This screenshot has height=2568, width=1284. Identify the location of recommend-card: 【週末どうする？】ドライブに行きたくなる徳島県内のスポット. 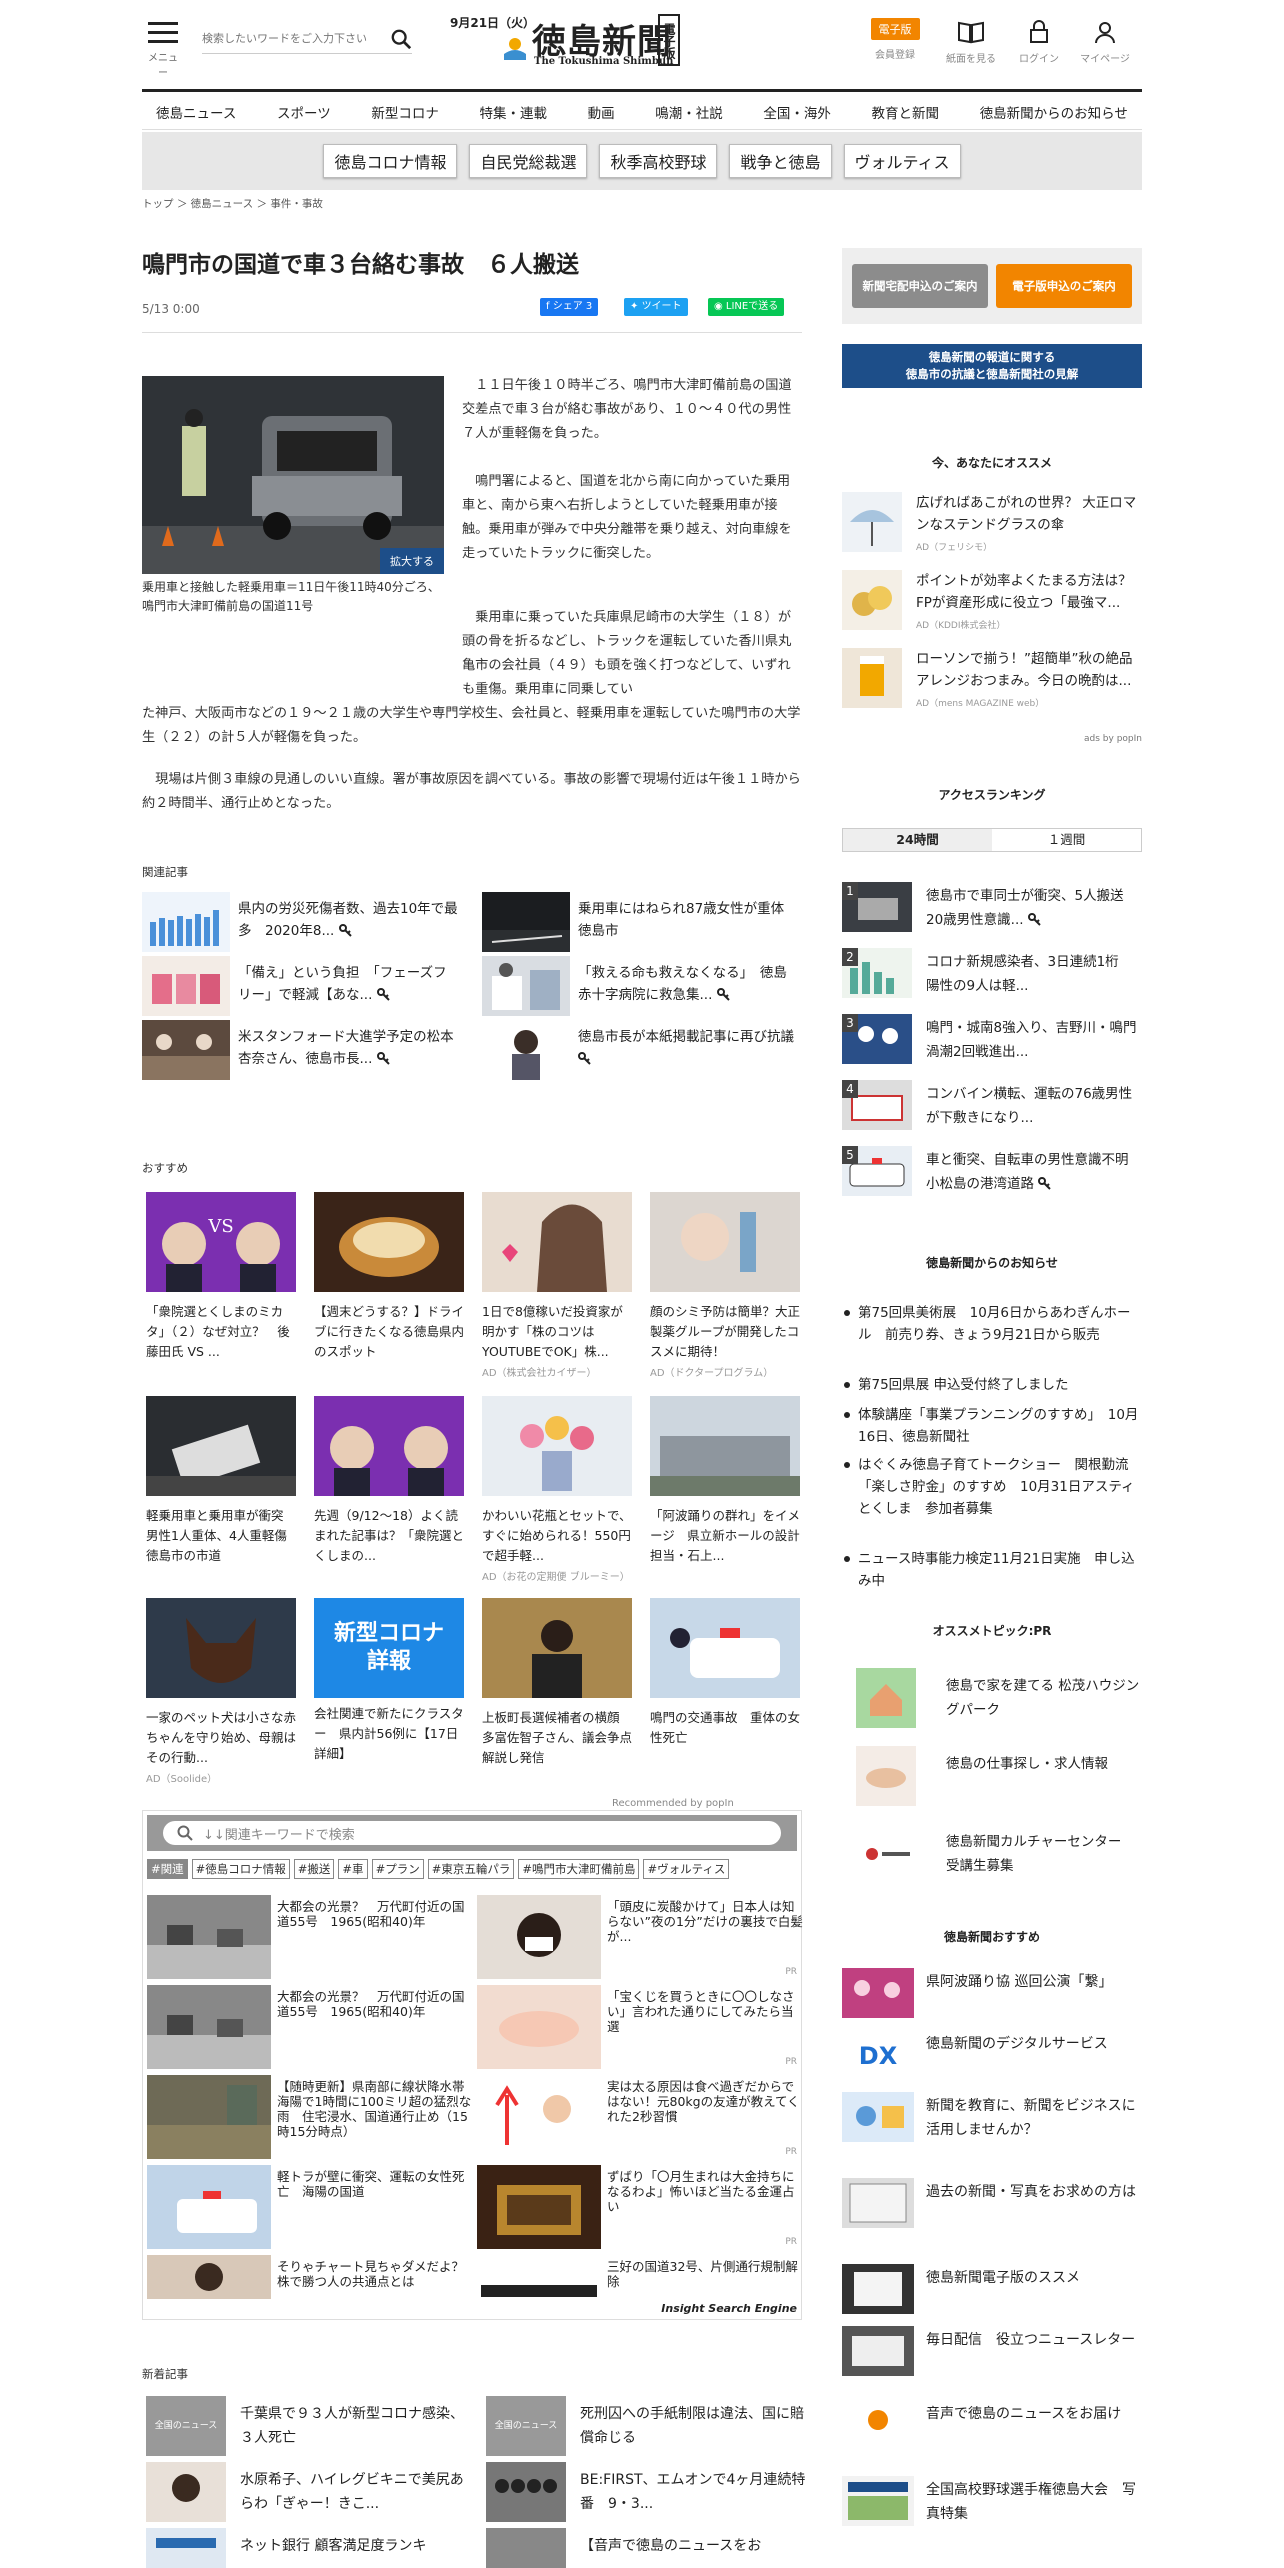
(389, 1277).